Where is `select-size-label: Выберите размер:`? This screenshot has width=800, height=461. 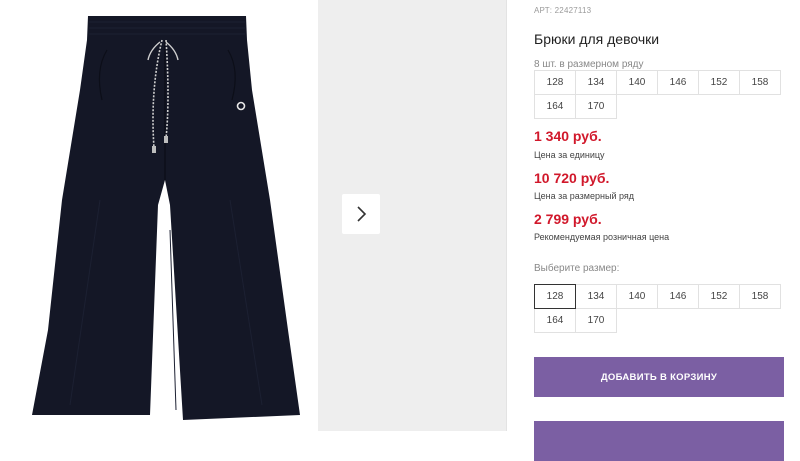
select-size-label: Выберите размер: is located at coordinates (577, 268).